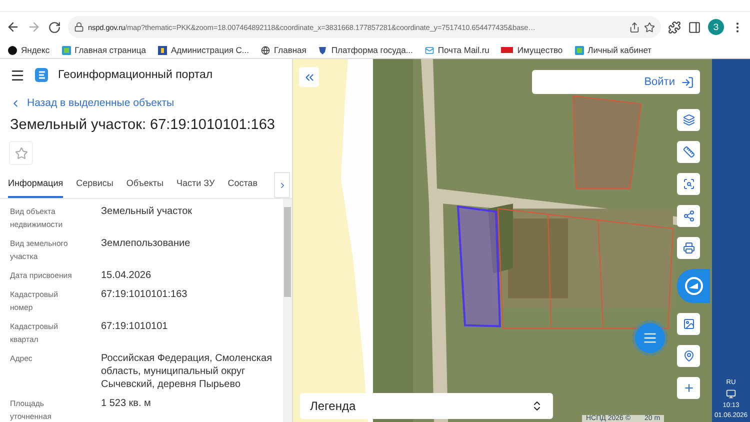  I want to click on mail-icon, so click(429, 50).